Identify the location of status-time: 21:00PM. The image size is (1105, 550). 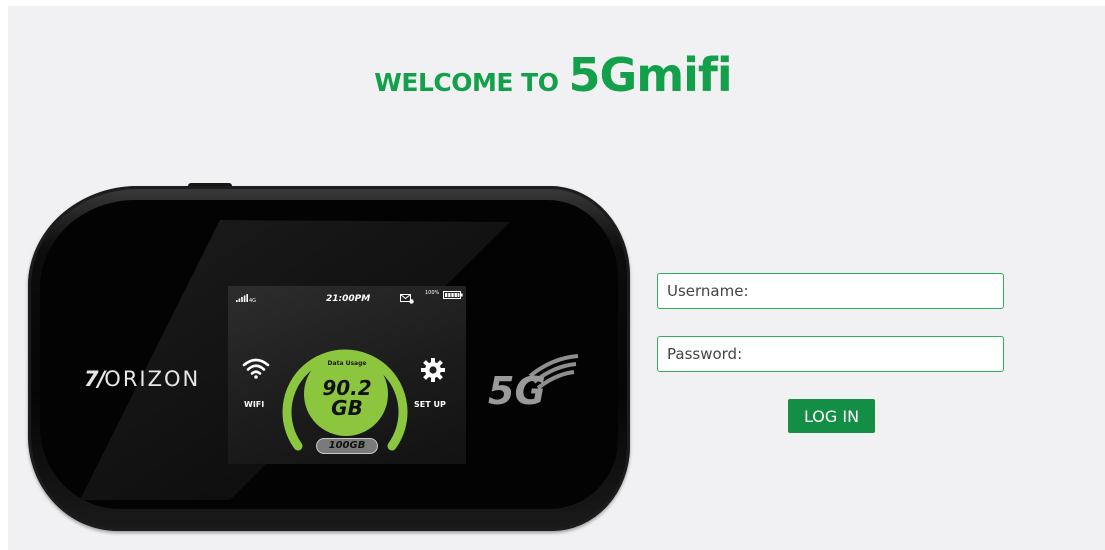
(348, 299).